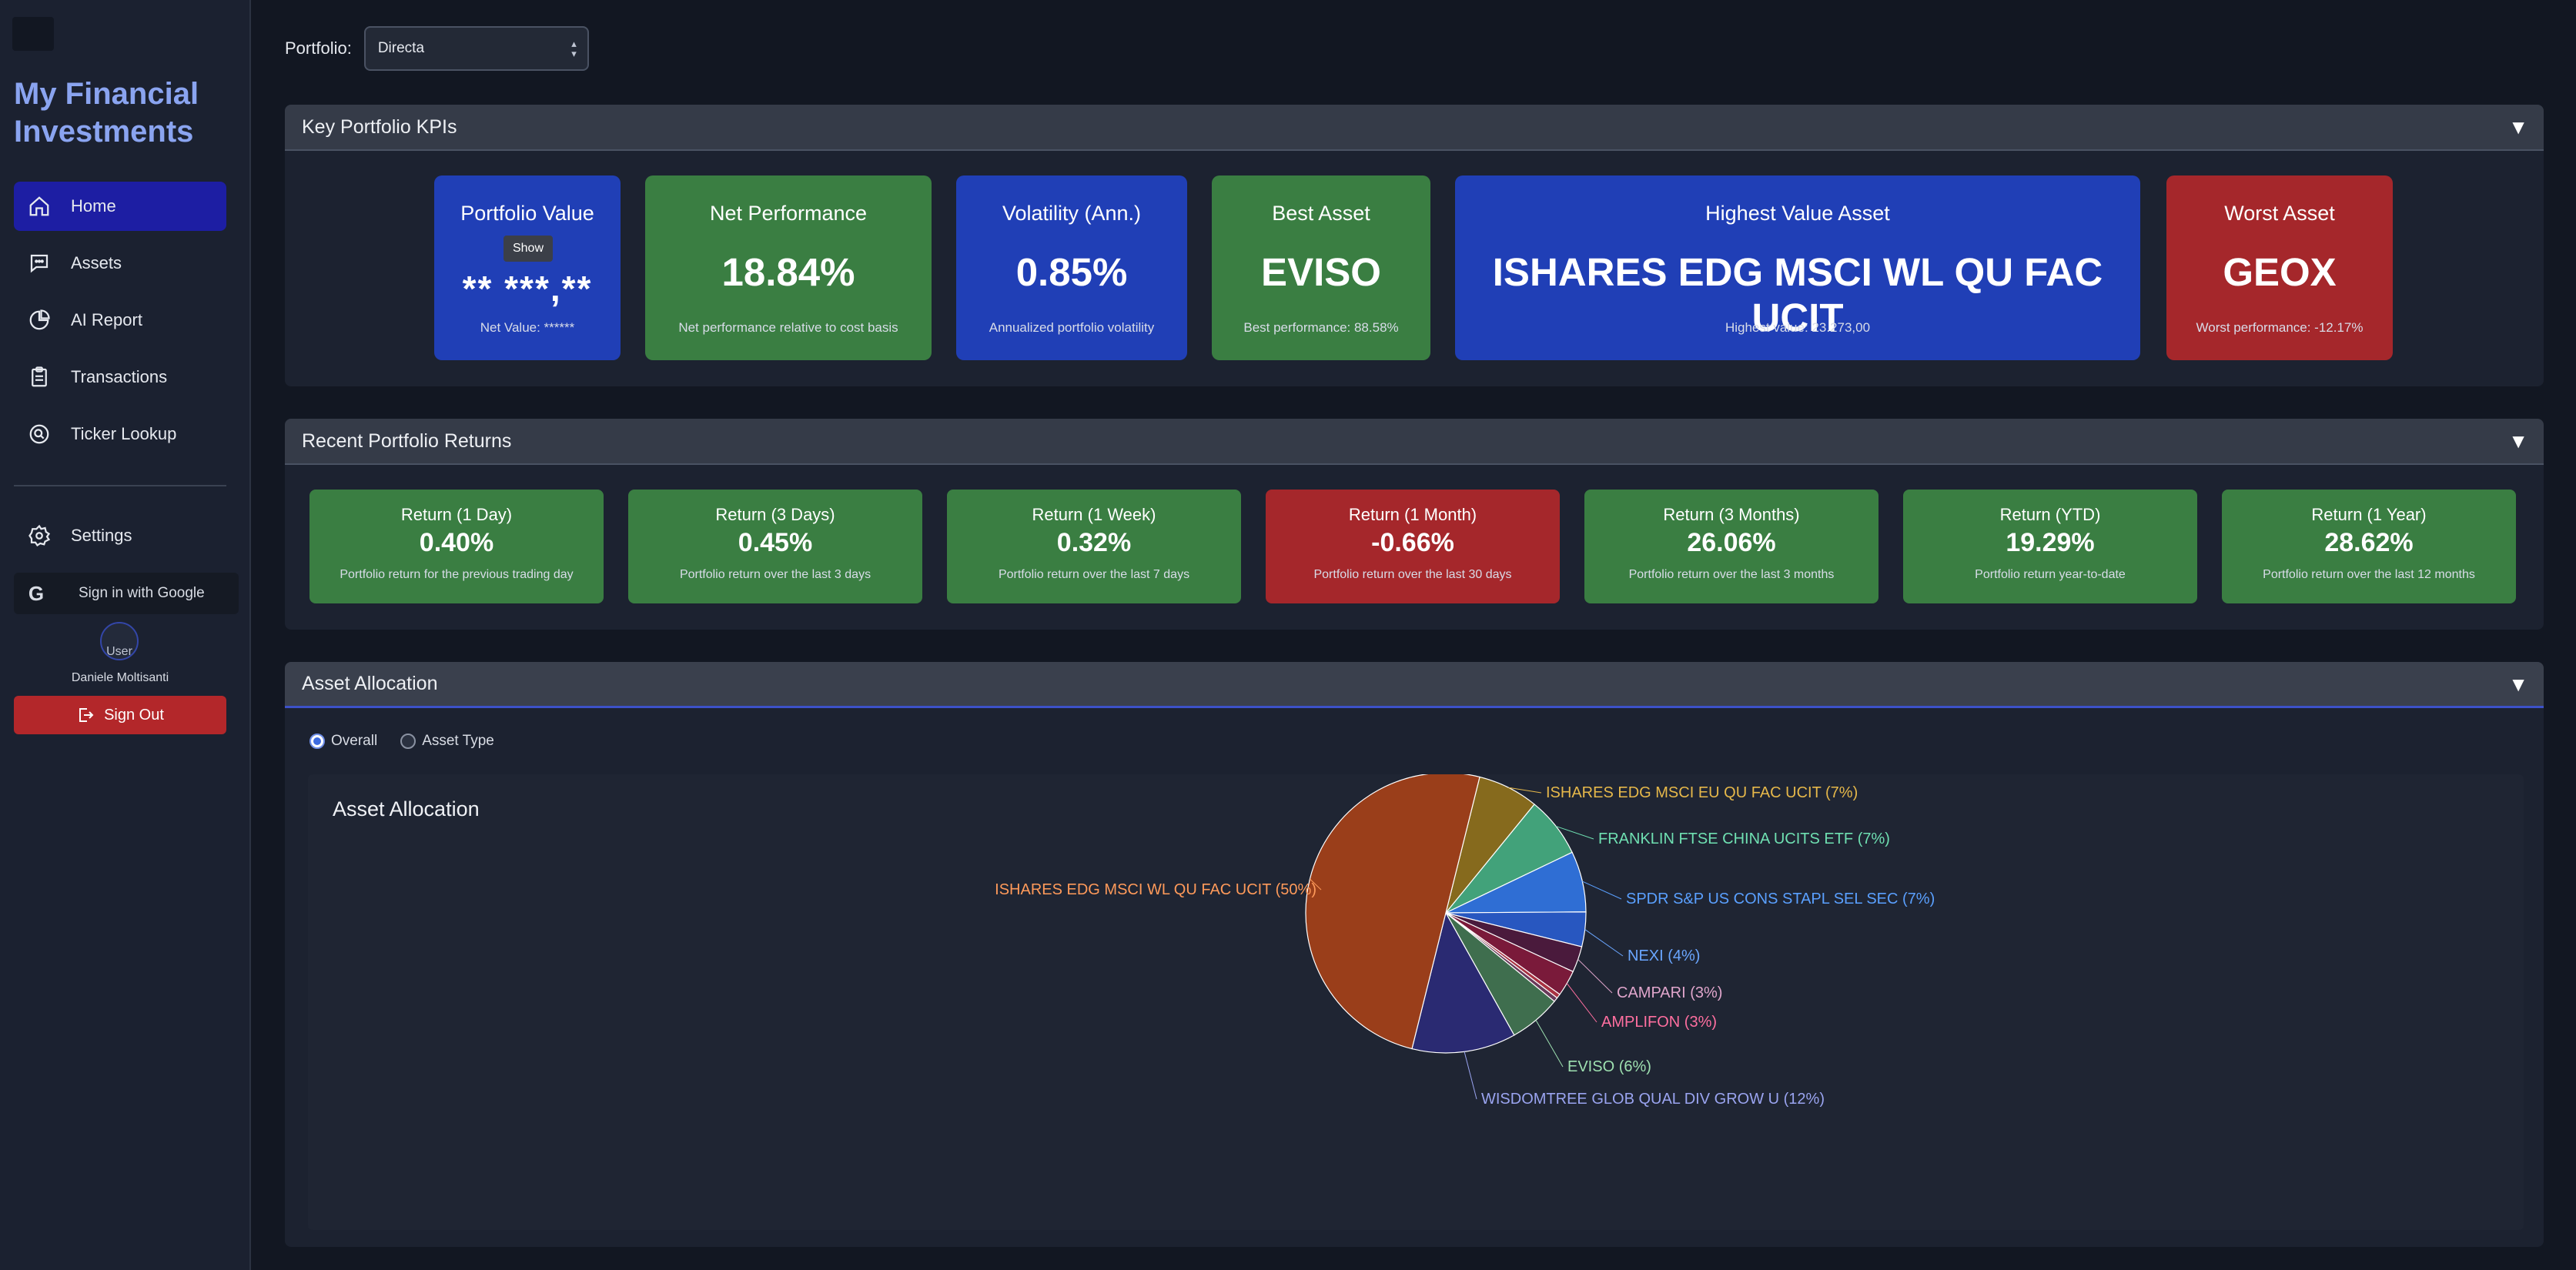 The height and width of the screenshot is (1270, 2576). Describe the element at coordinates (1702, 792) in the screenshot. I see `pie-slice-label: ISHARES EDG MSCI EU QU FAC UCIT (7%)` at that location.